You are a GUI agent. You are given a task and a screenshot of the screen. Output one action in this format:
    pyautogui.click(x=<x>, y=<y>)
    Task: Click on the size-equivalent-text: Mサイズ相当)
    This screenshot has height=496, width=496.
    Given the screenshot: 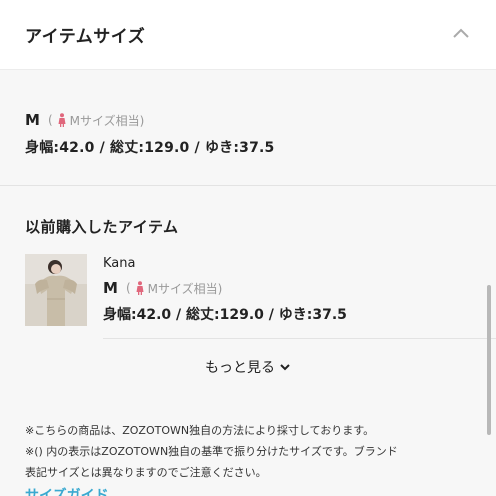 What is the action you would take?
    pyautogui.click(x=107, y=120)
    